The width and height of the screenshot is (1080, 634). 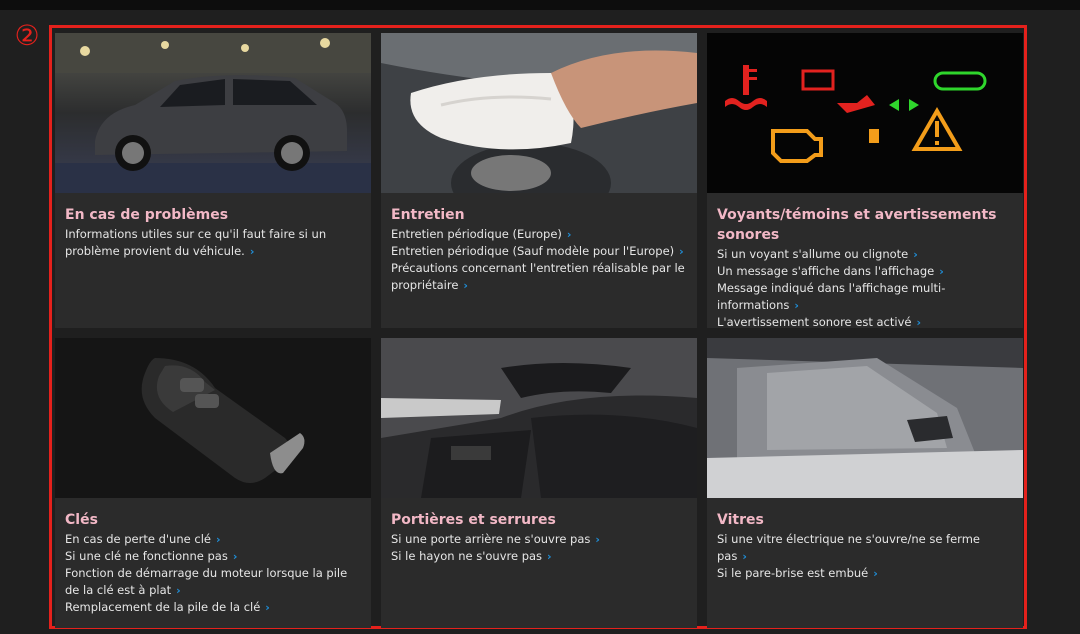 What do you see at coordinates (213, 607) in the screenshot?
I see `link-item: Remplacement de la pile de la clé ›` at bounding box center [213, 607].